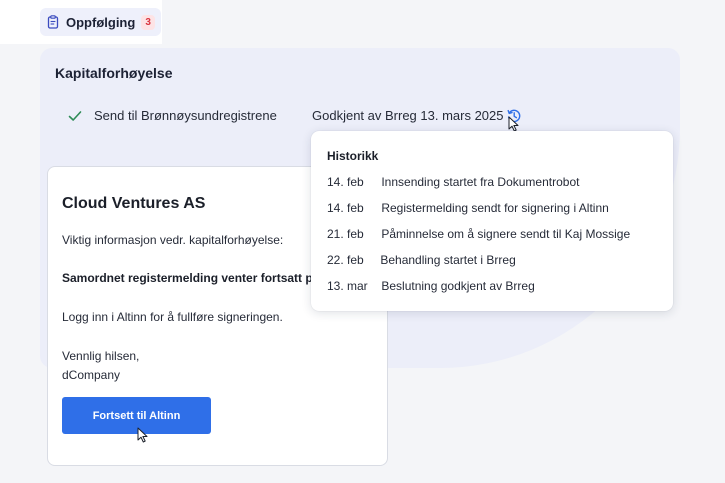 Image resolution: width=725 pixels, height=483 pixels. I want to click on email-sender: dCompany, so click(91, 375).